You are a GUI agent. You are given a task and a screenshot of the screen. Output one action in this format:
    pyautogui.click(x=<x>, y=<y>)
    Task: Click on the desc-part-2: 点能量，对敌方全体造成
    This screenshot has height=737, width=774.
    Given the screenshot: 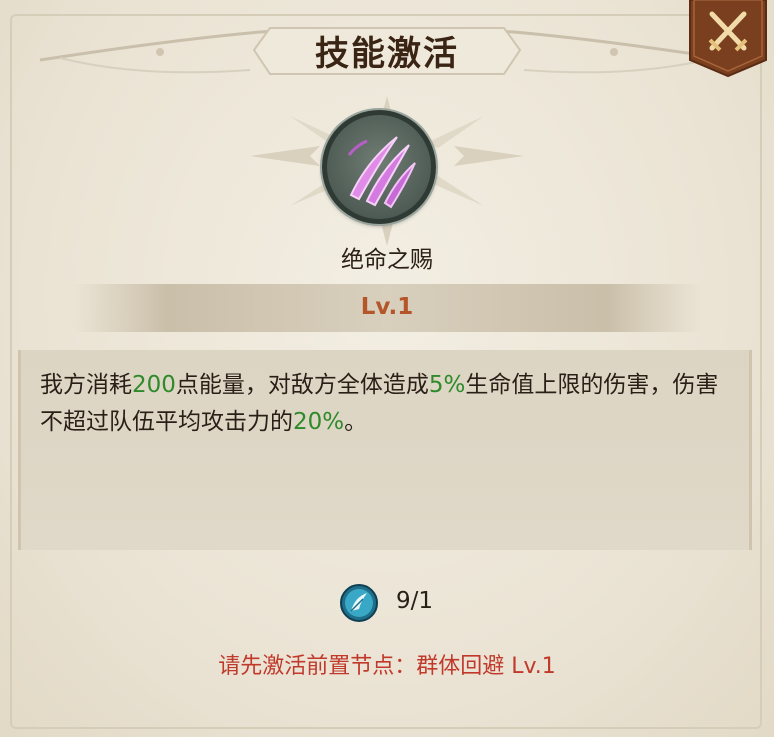 What is the action you would take?
    pyautogui.click(x=302, y=385)
    